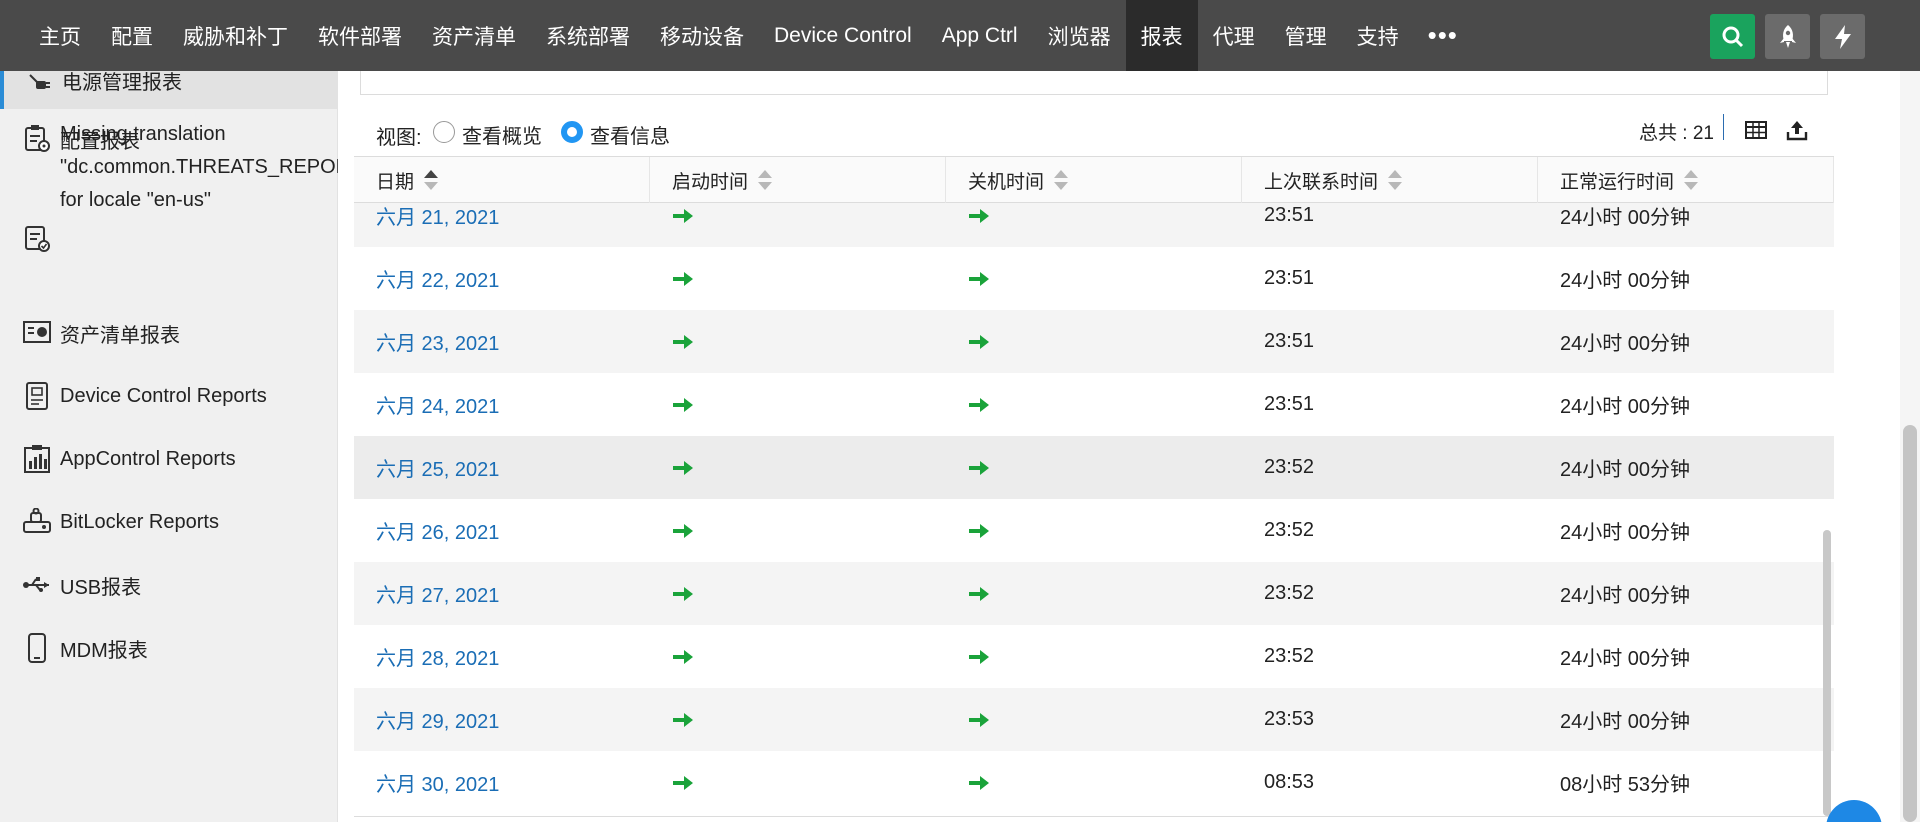 The height and width of the screenshot is (822, 1920). I want to click on view-details-label: 查看信息, so click(630, 134).